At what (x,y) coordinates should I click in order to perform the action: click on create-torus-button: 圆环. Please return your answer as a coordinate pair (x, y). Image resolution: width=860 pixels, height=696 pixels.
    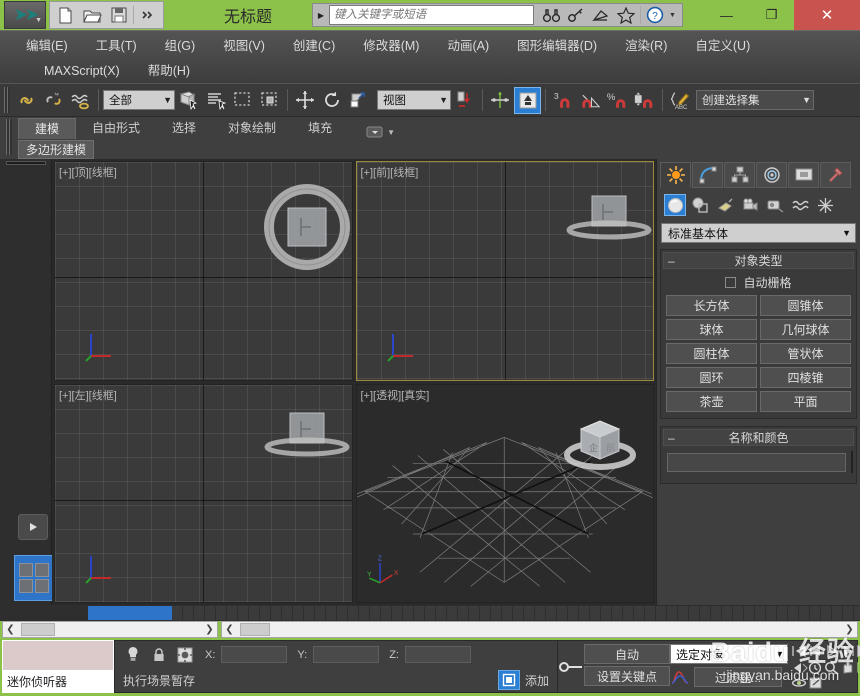
    Looking at the image, I should click on (711, 377).